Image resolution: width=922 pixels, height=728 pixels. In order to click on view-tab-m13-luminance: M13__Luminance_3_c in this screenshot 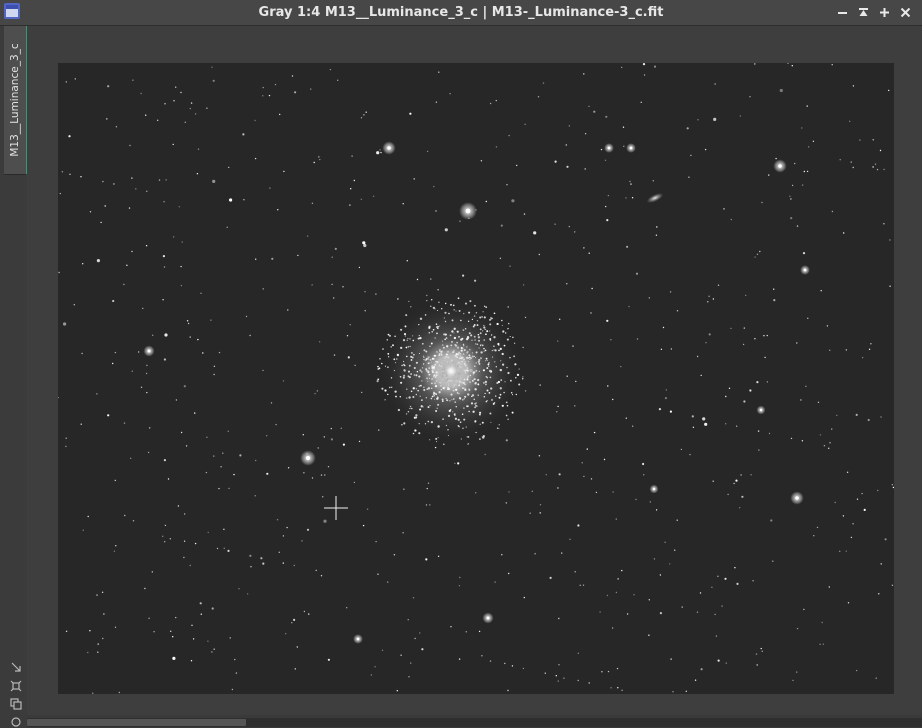, I will do `click(16, 100)`.